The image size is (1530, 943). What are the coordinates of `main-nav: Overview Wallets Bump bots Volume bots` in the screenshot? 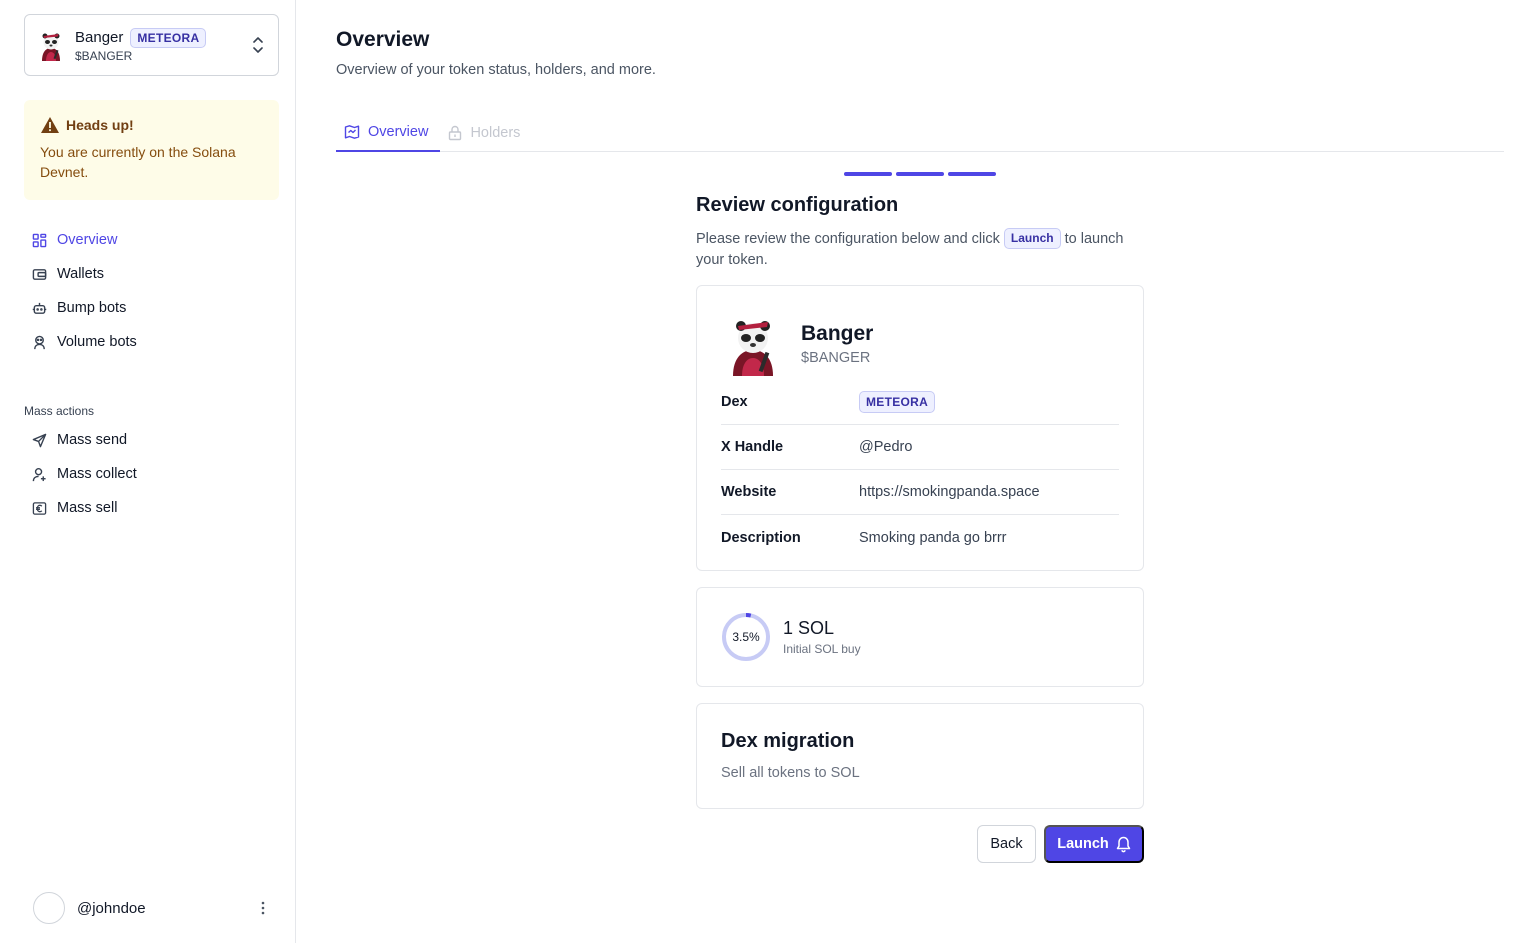 It's located at (151, 291).